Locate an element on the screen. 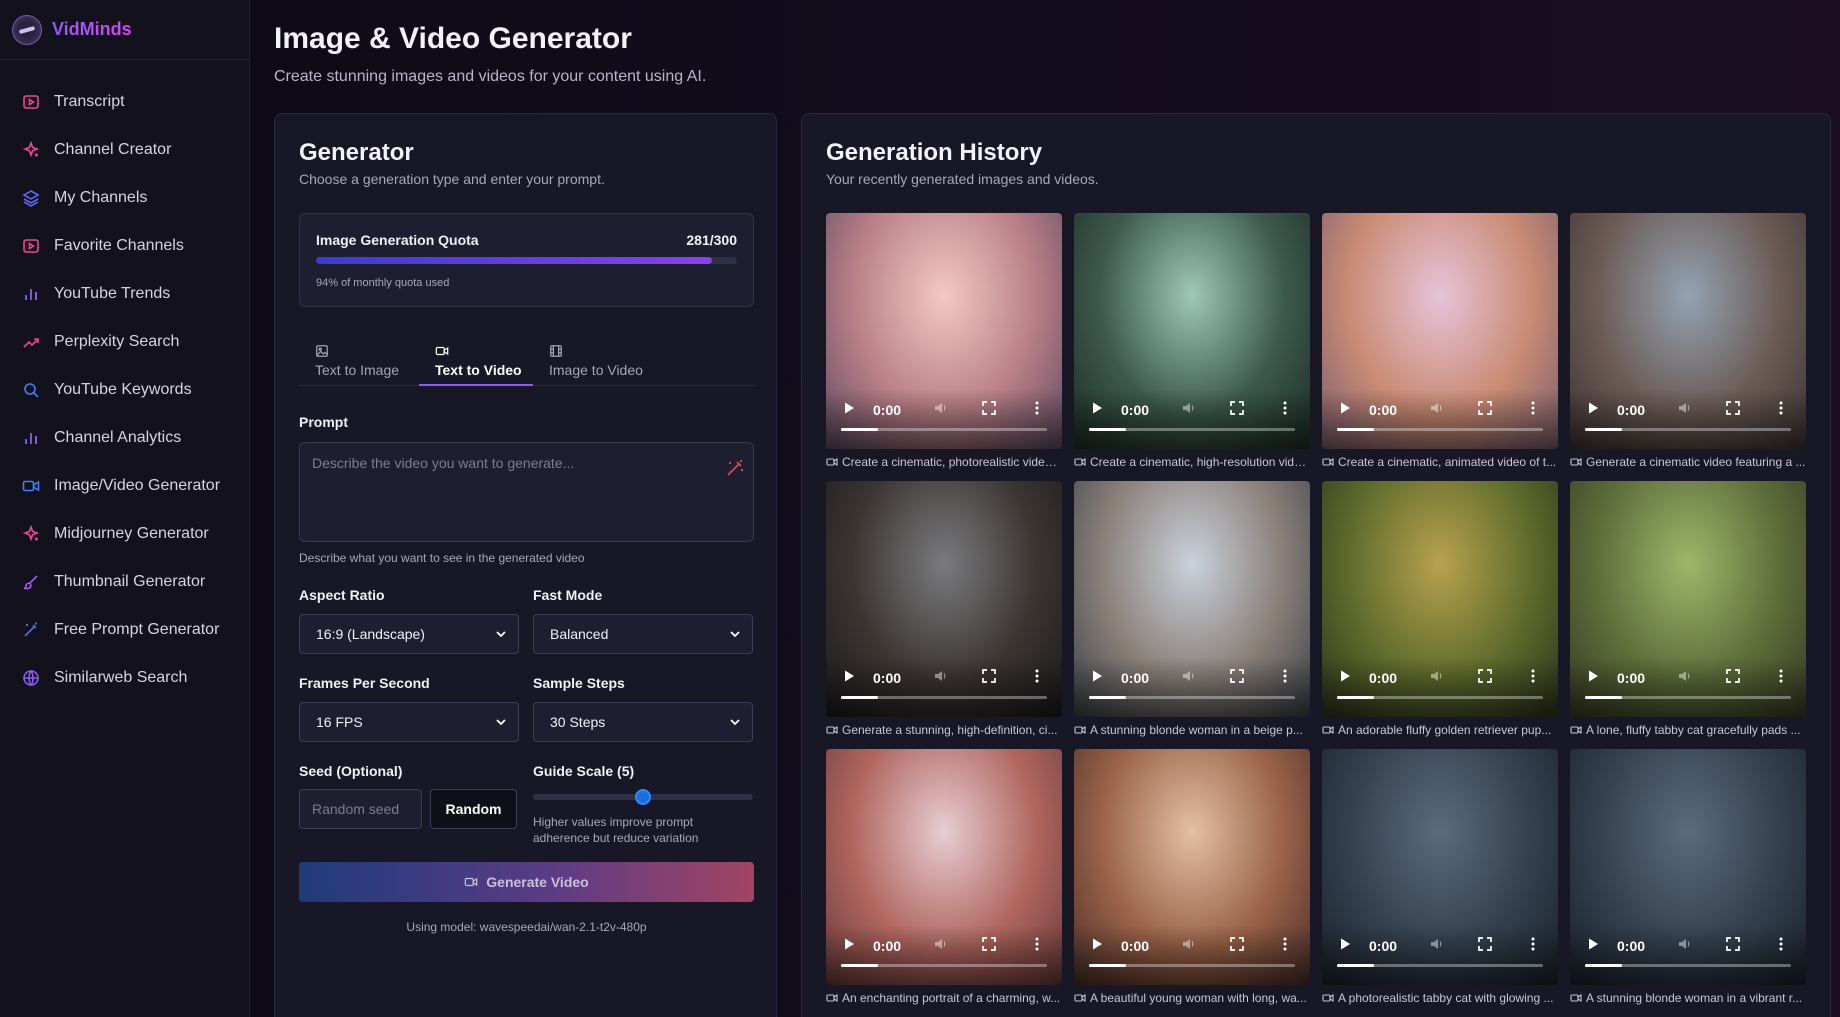  sidebar-item-channel-analytics: Channel Analytics is located at coordinates (124, 438).